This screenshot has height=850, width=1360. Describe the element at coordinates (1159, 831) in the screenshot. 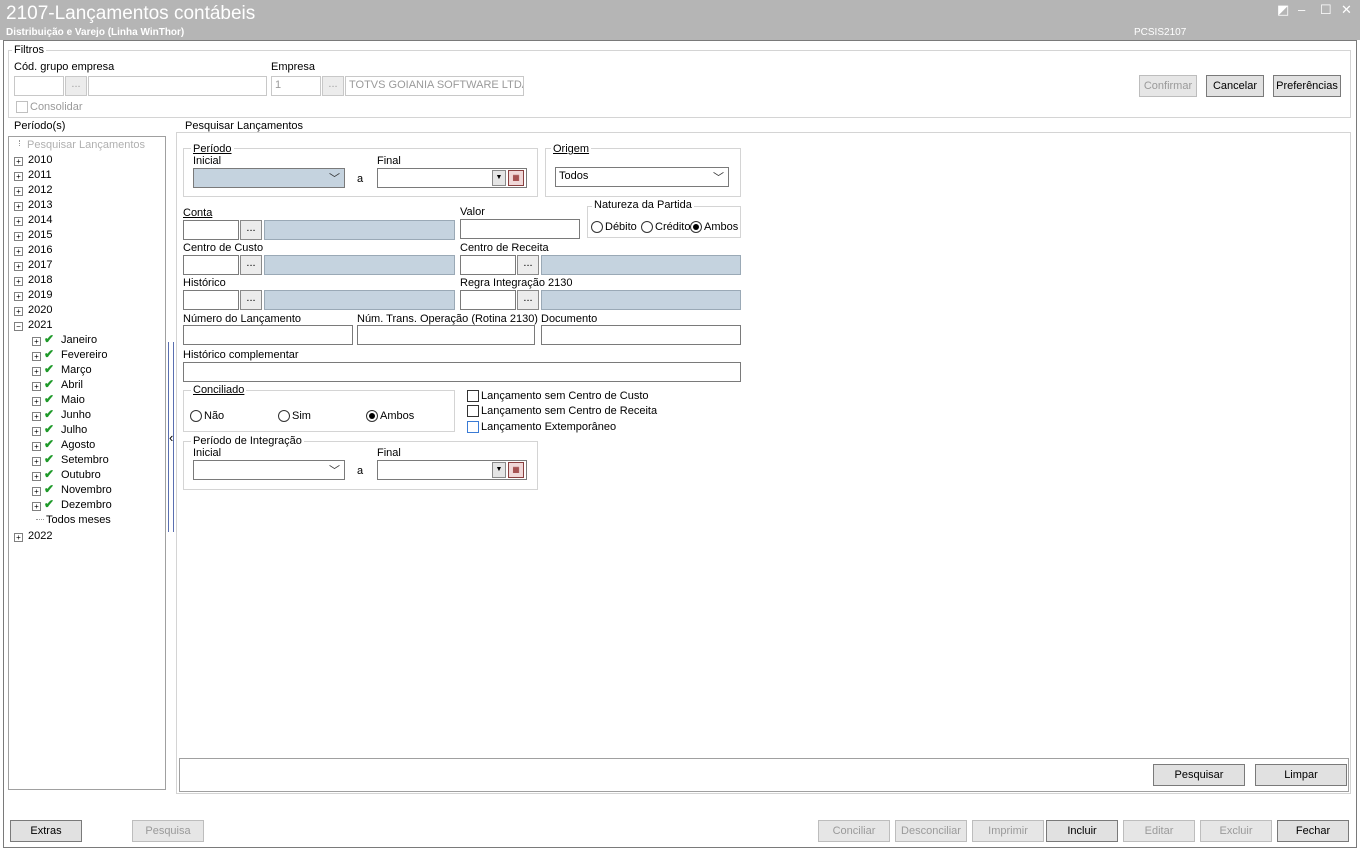

I see `editar-button: Editar` at that location.